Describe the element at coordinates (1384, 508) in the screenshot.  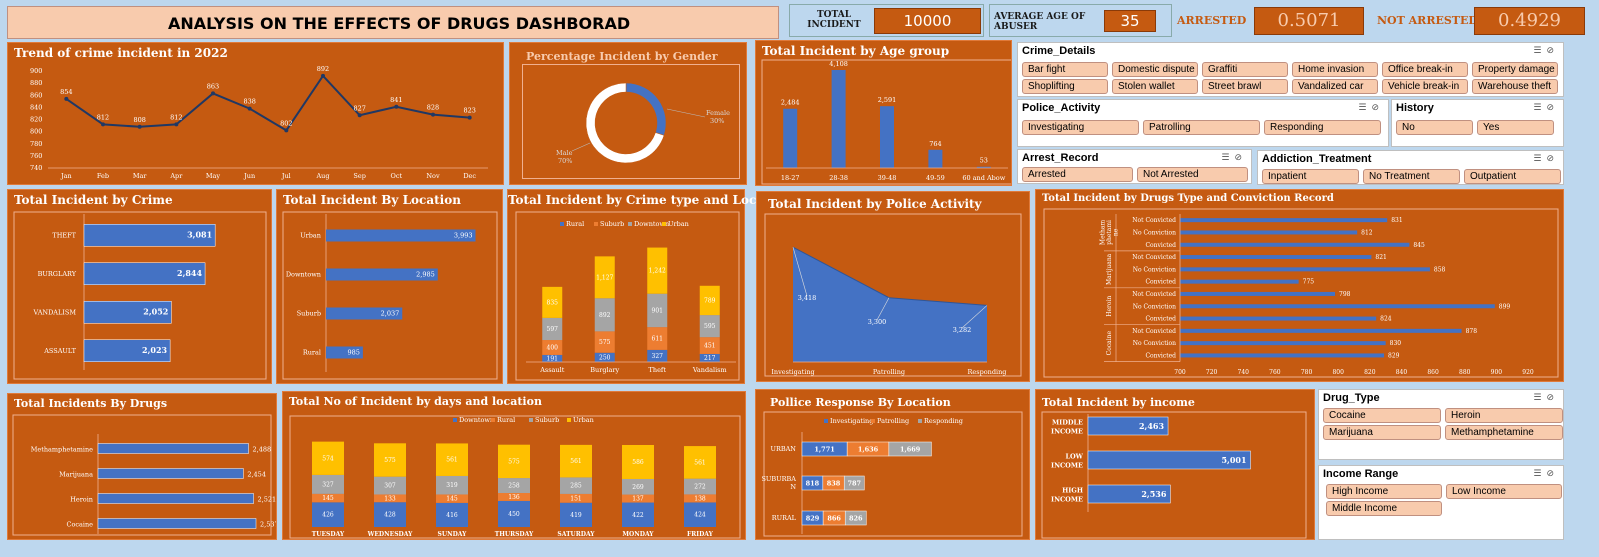
I see `slicer-item-middle-income: Middle Income` at that location.